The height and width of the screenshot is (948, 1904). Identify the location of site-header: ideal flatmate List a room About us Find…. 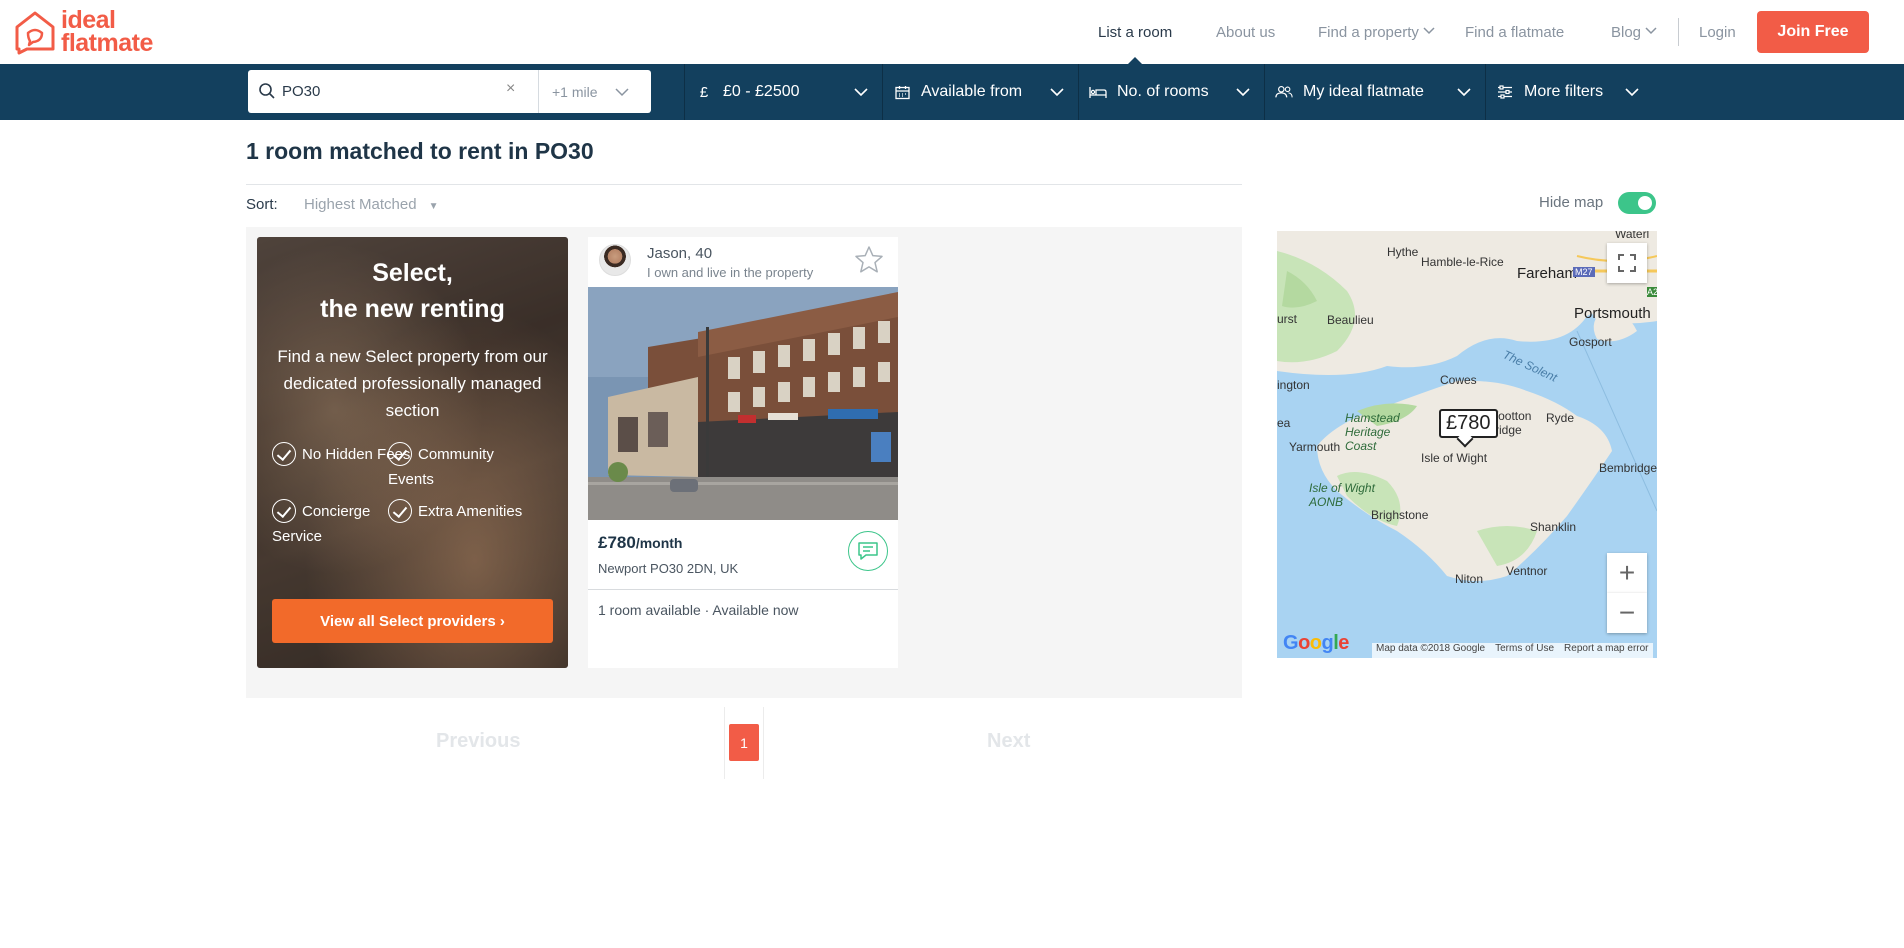
(952, 32).